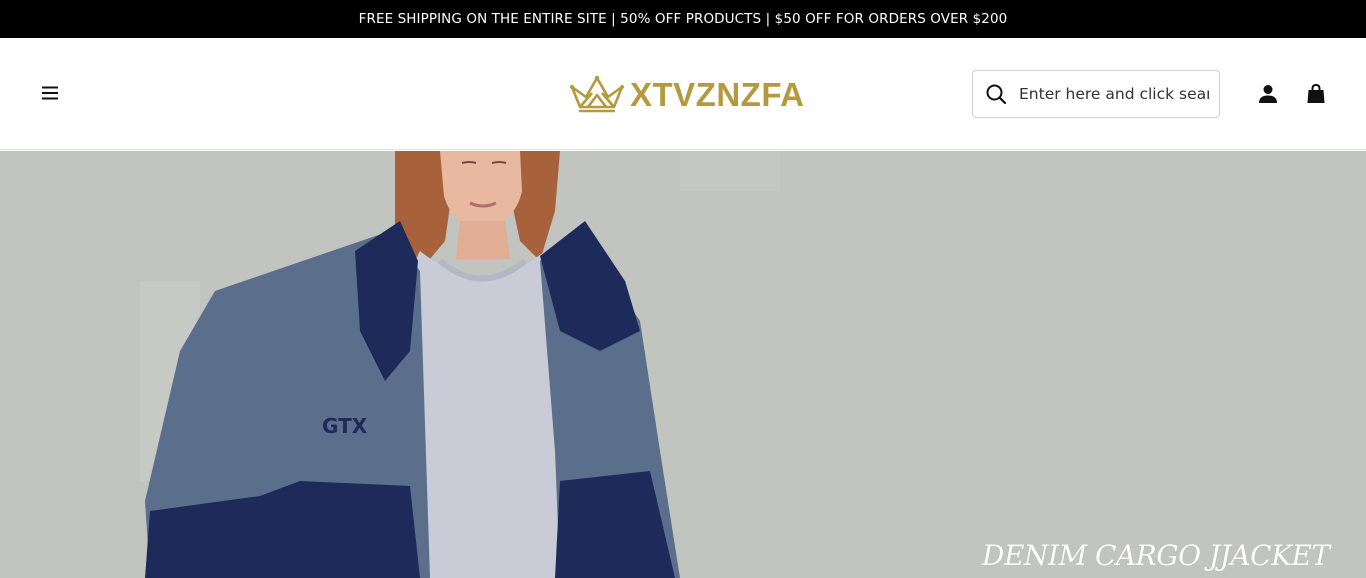 This screenshot has width=1366, height=578. I want to click on site-logo: XTVZNZFA, so click(686, 95).